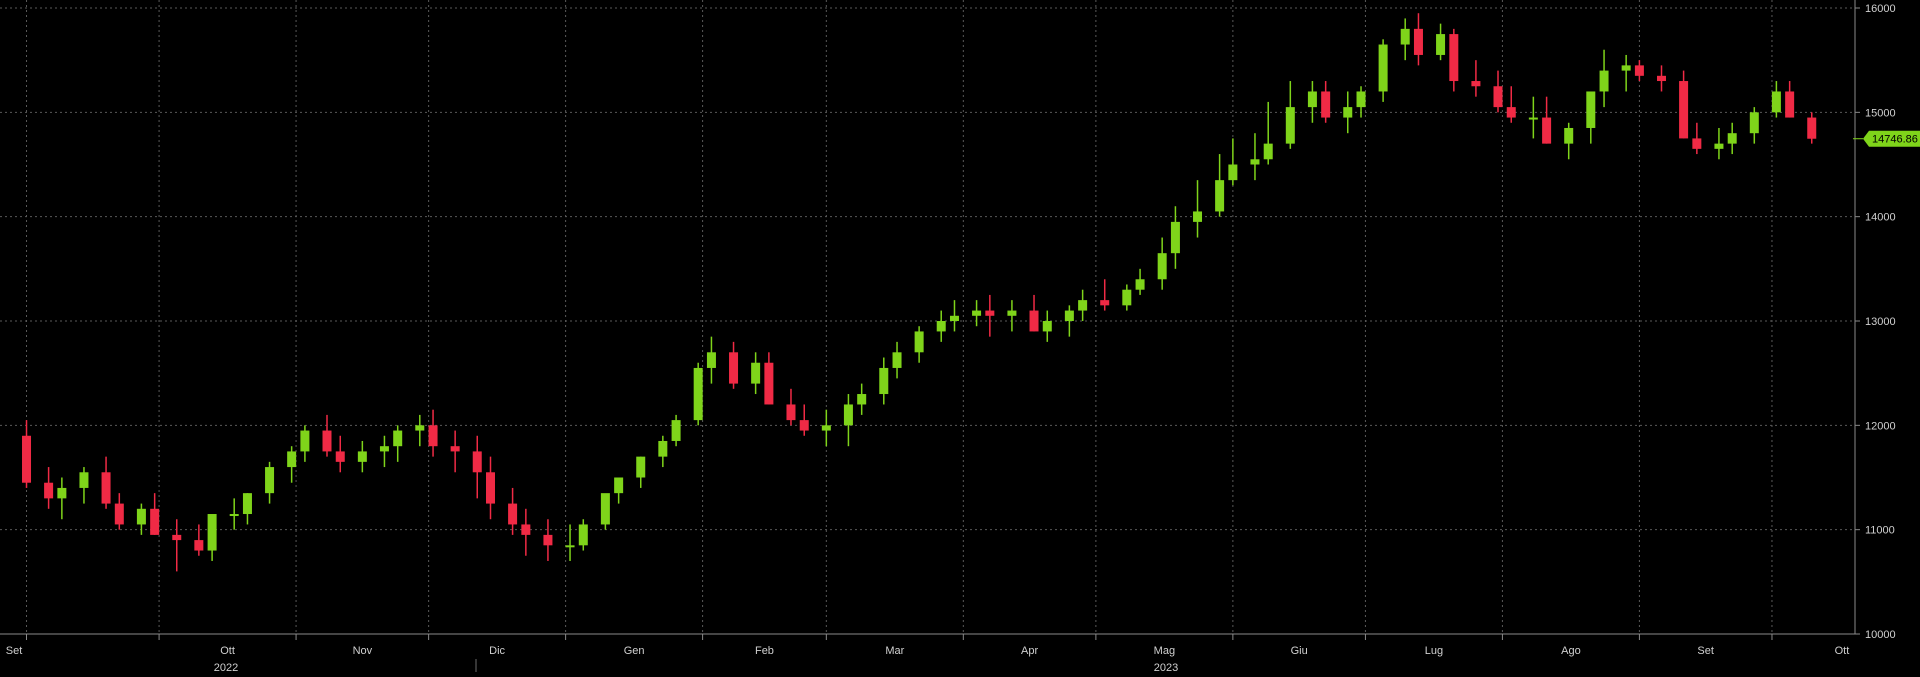 The width and height of the screenshot is (1920, 677). I want to click on x-tick-label: Mag, so click(1164, 651).